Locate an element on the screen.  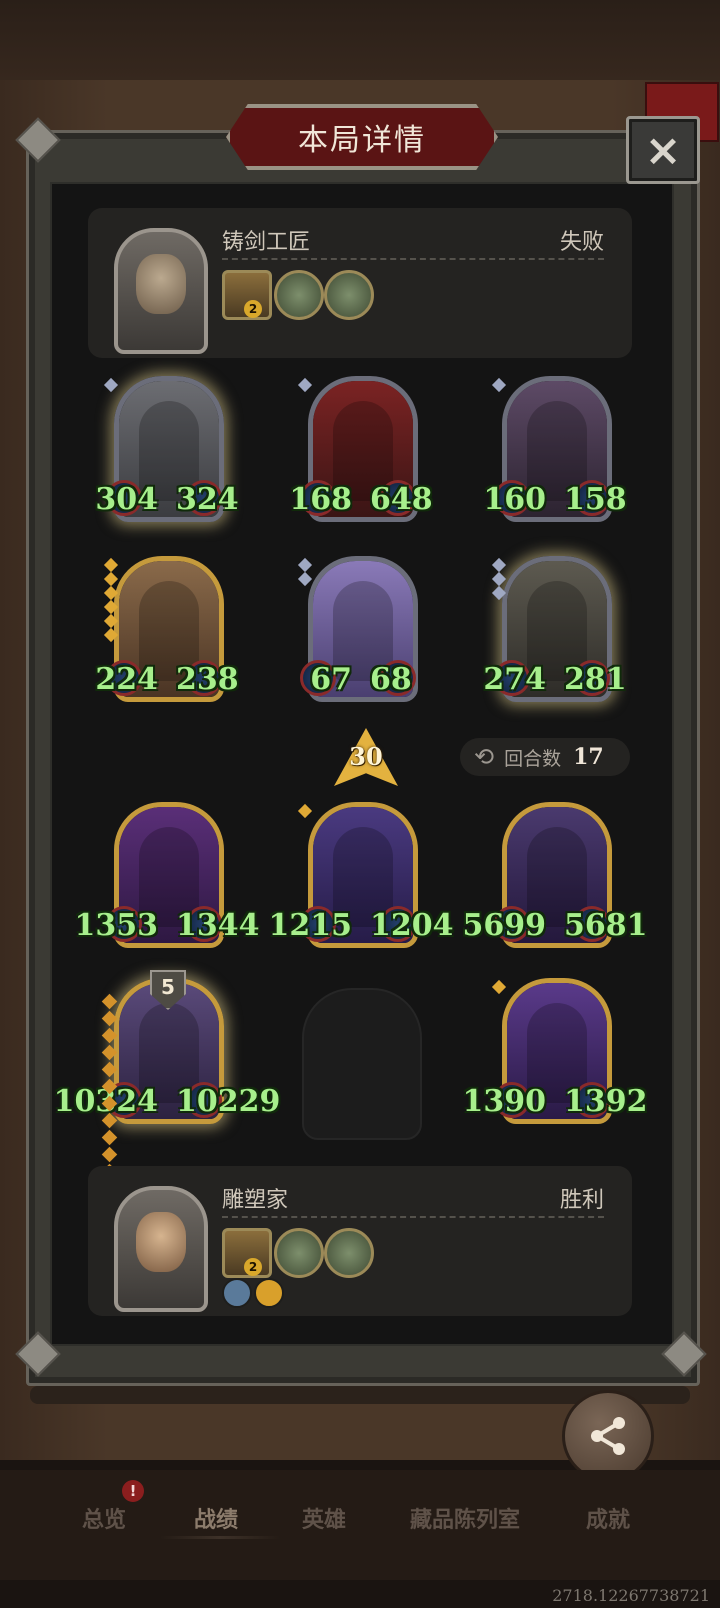
repeat-icon: ⟲ is located at coordinates (484, 757).